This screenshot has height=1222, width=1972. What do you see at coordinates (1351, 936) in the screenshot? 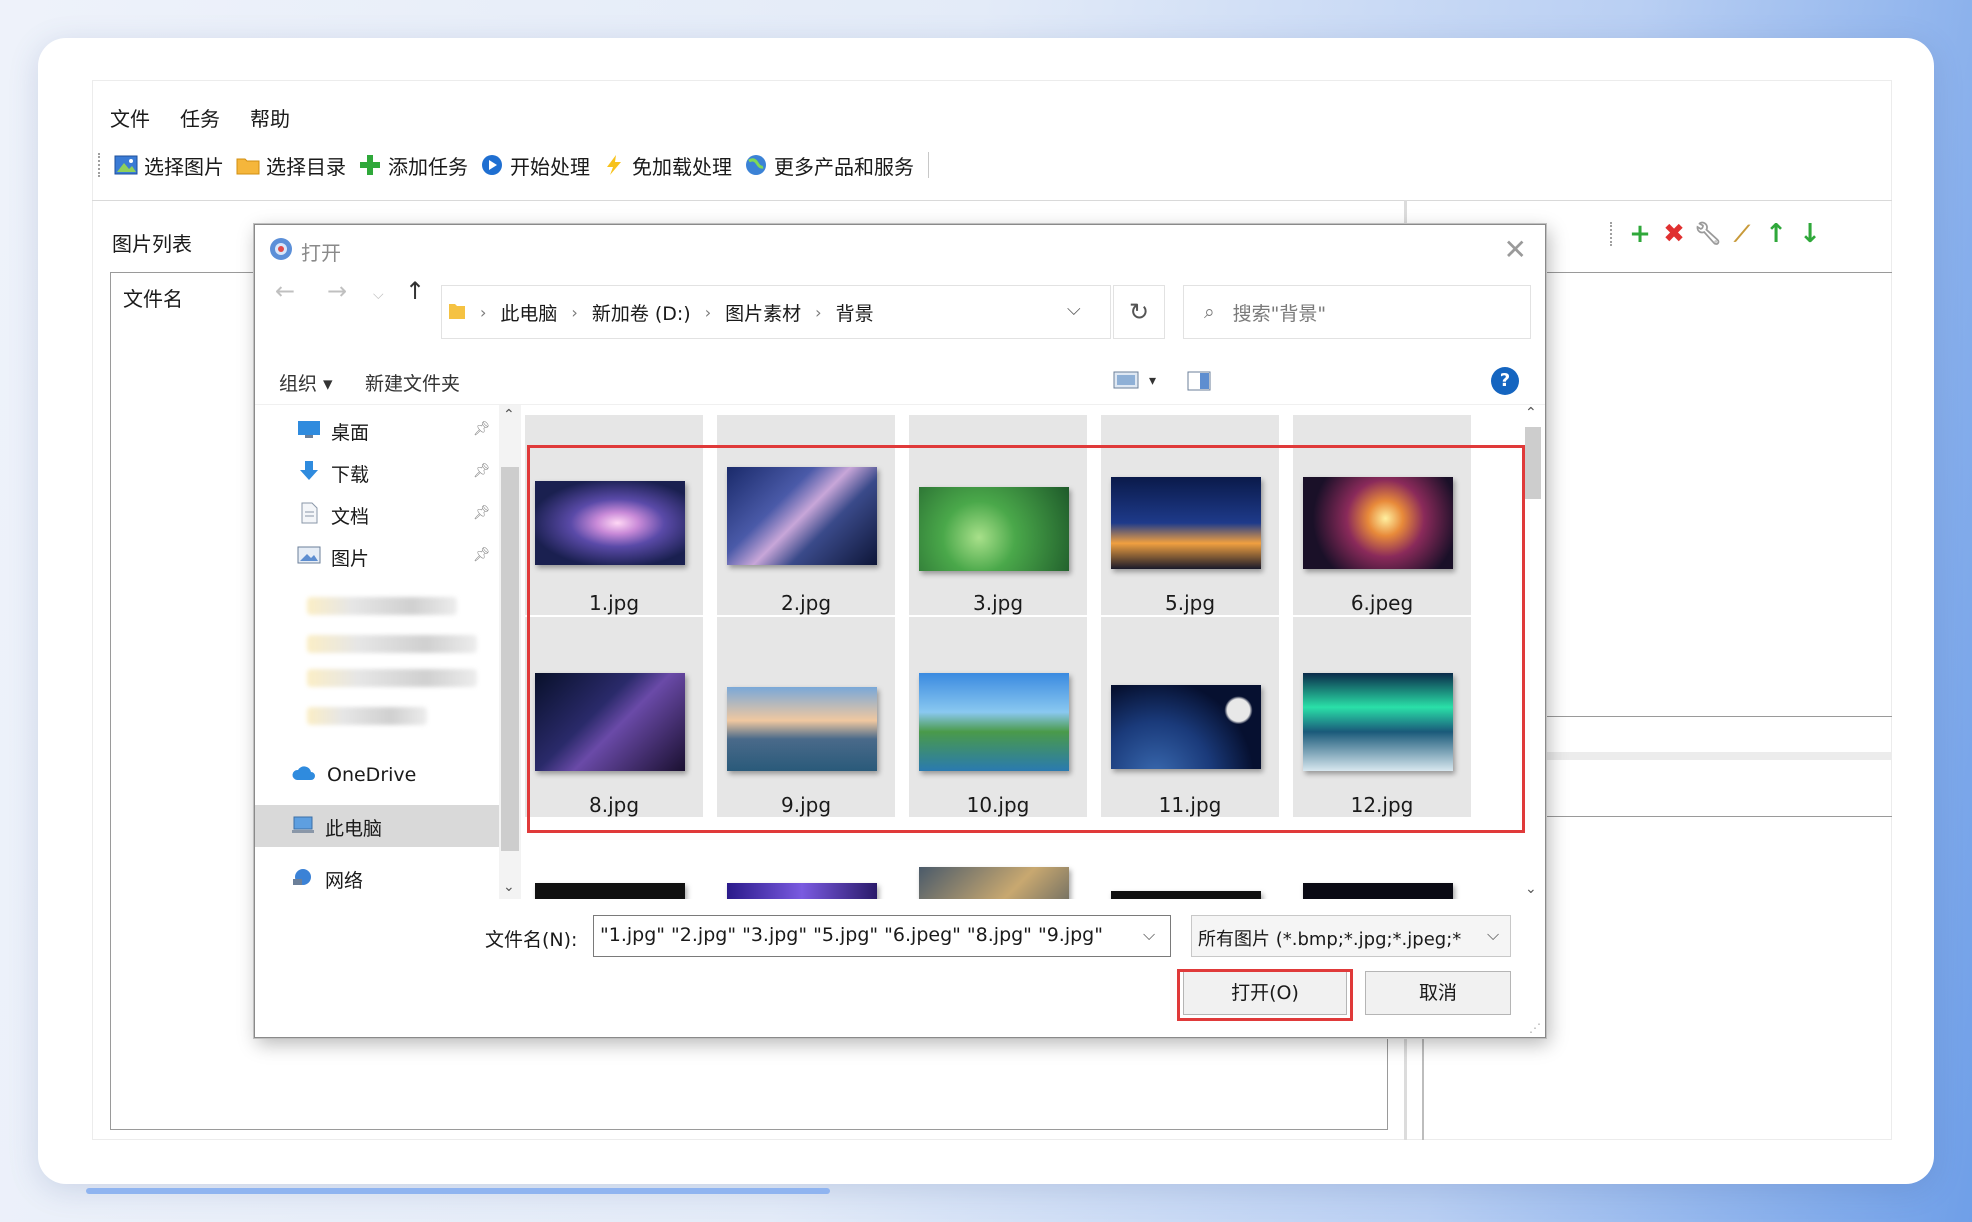
I see `filetype-select: 所有图片 (*.bmp;*.jpg;*.jpeg;*` at bounding box center [1351, 936].